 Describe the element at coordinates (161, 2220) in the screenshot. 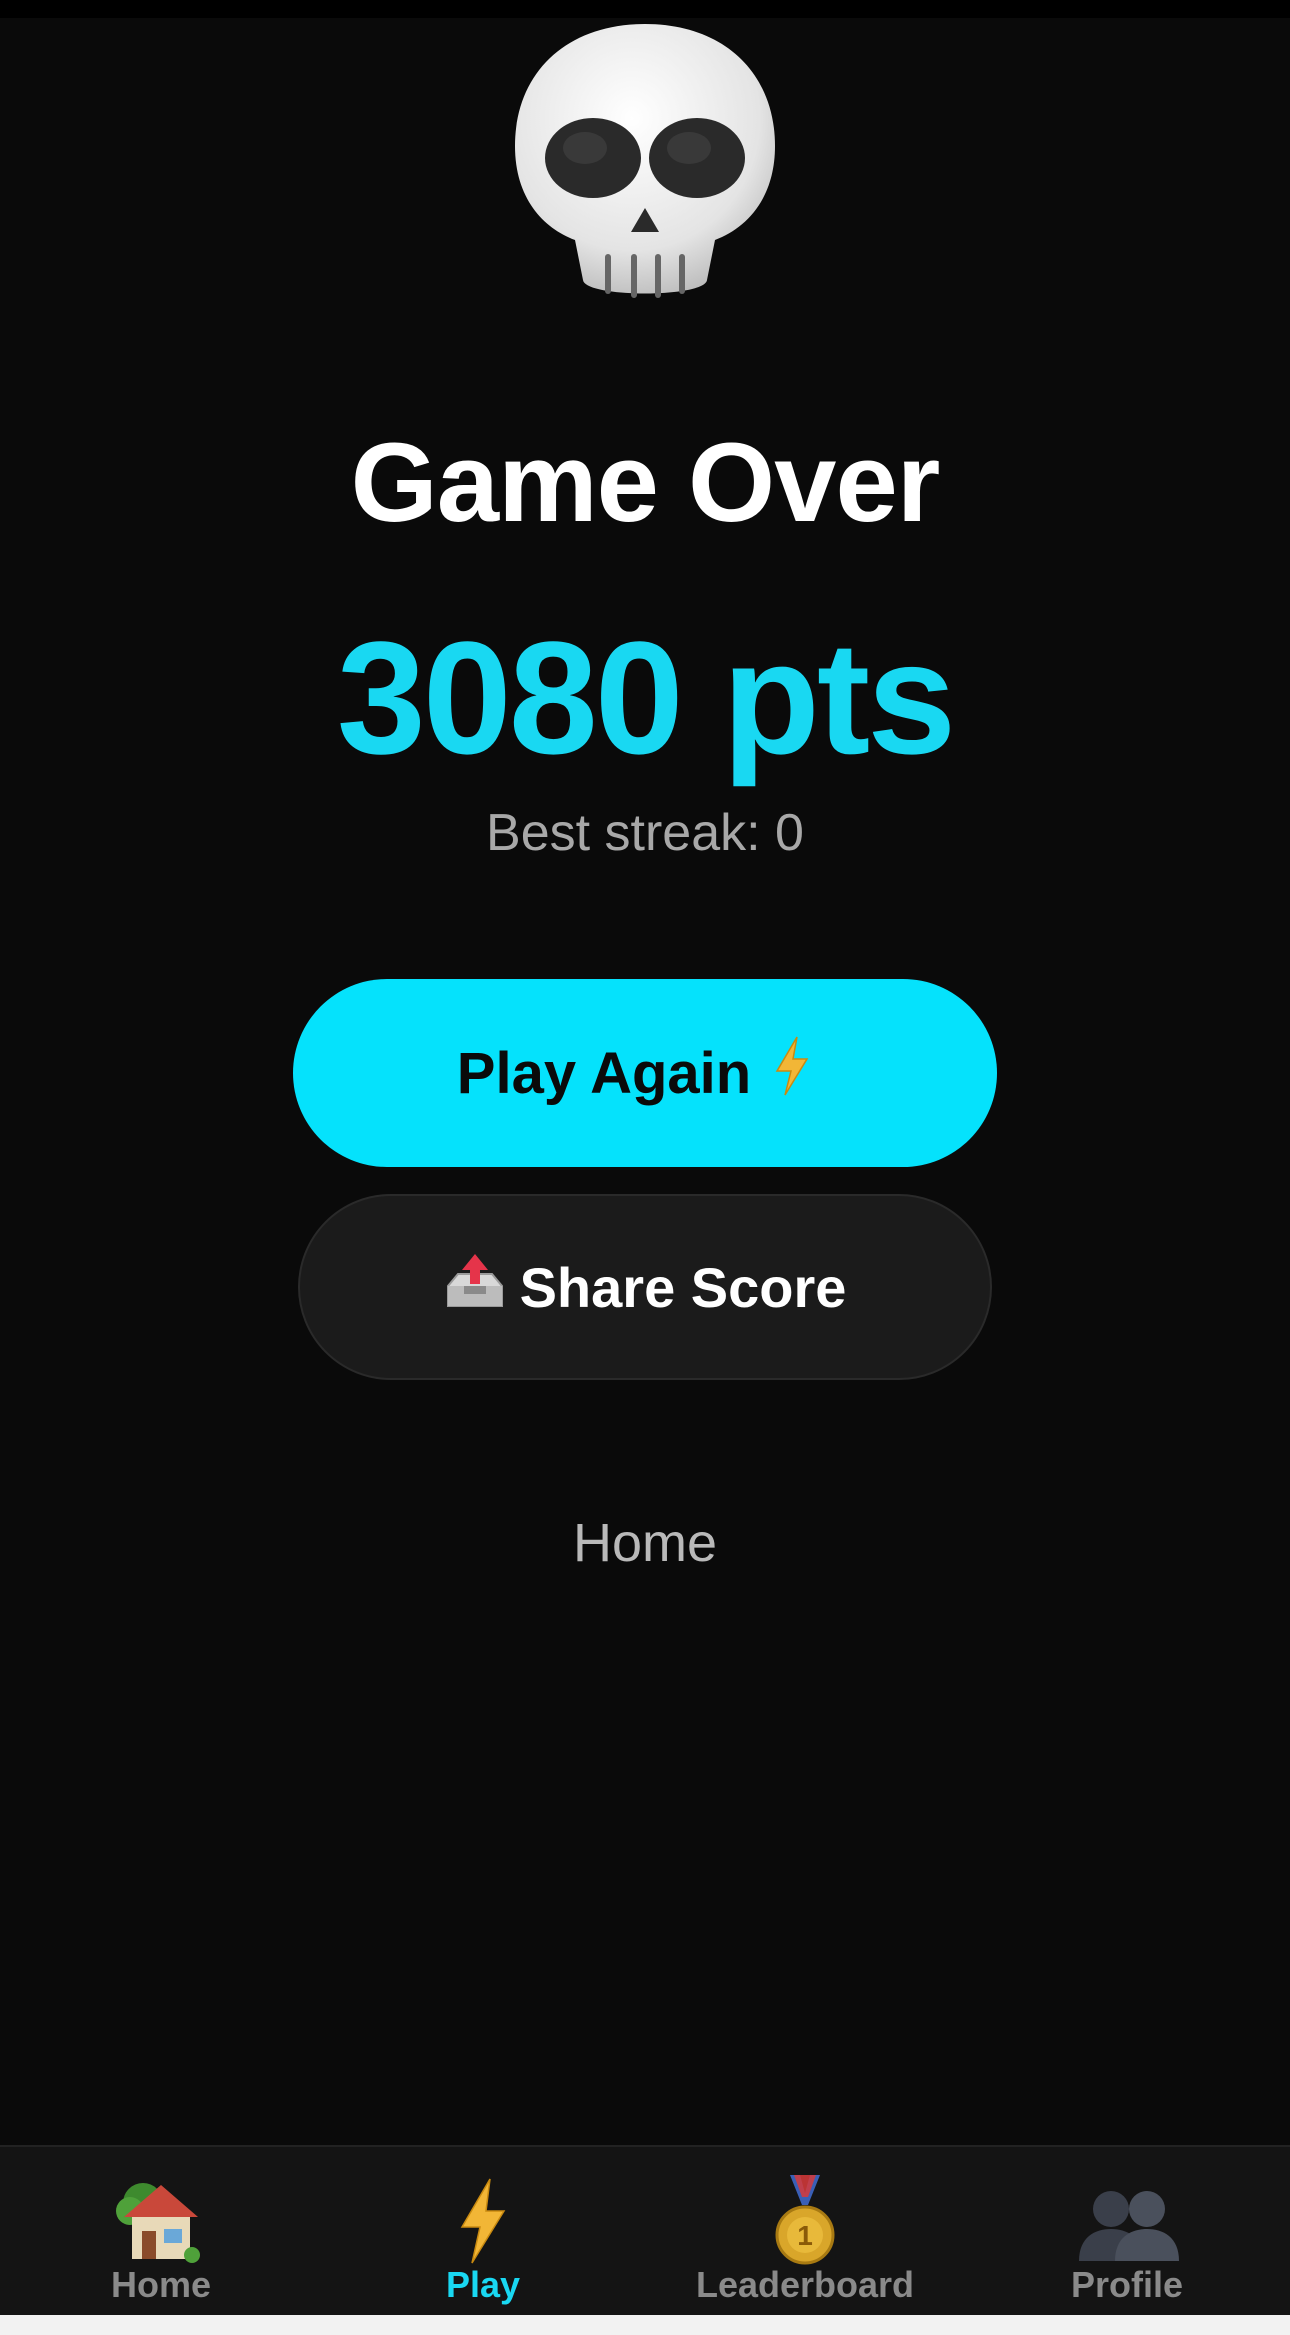

I see `house-icon` at that location.